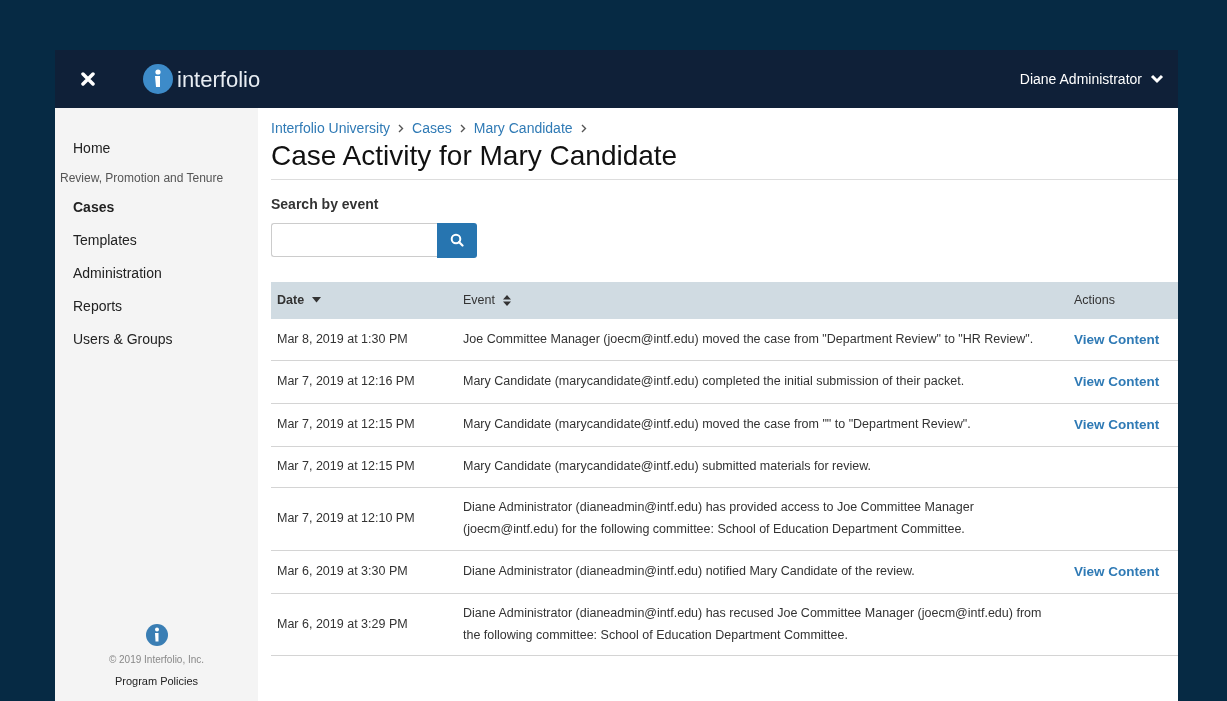 The height and width of the screenshot is (701, 1227). What do you see at coordinates (142, 178) in the screenshot?
I see `section-heading: Review, Promotion and Tenure` at bounding box center [142, 178].